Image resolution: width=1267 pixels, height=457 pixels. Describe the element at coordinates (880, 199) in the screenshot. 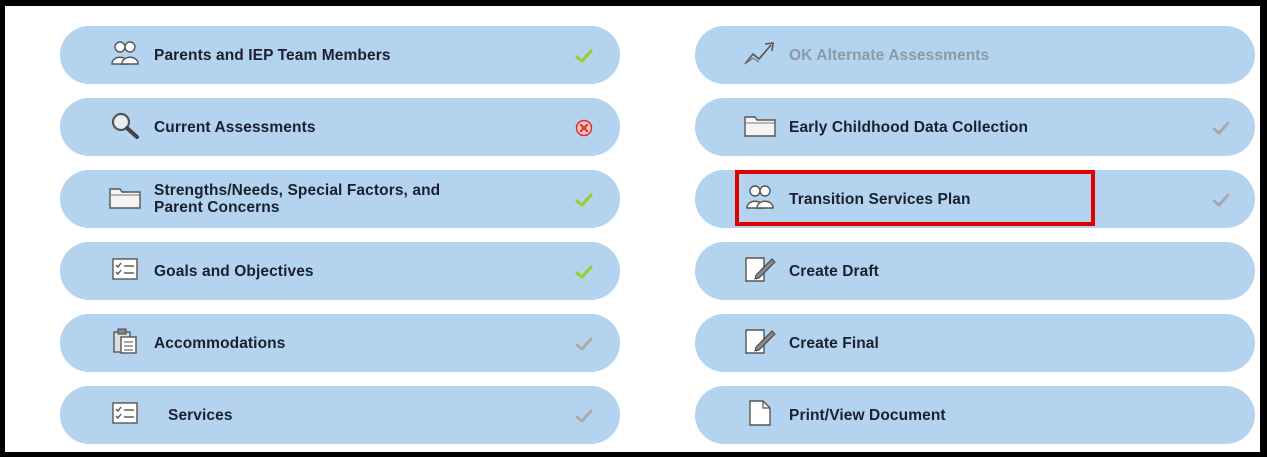

I see `tile-label: Transition Services Plan` at that location.